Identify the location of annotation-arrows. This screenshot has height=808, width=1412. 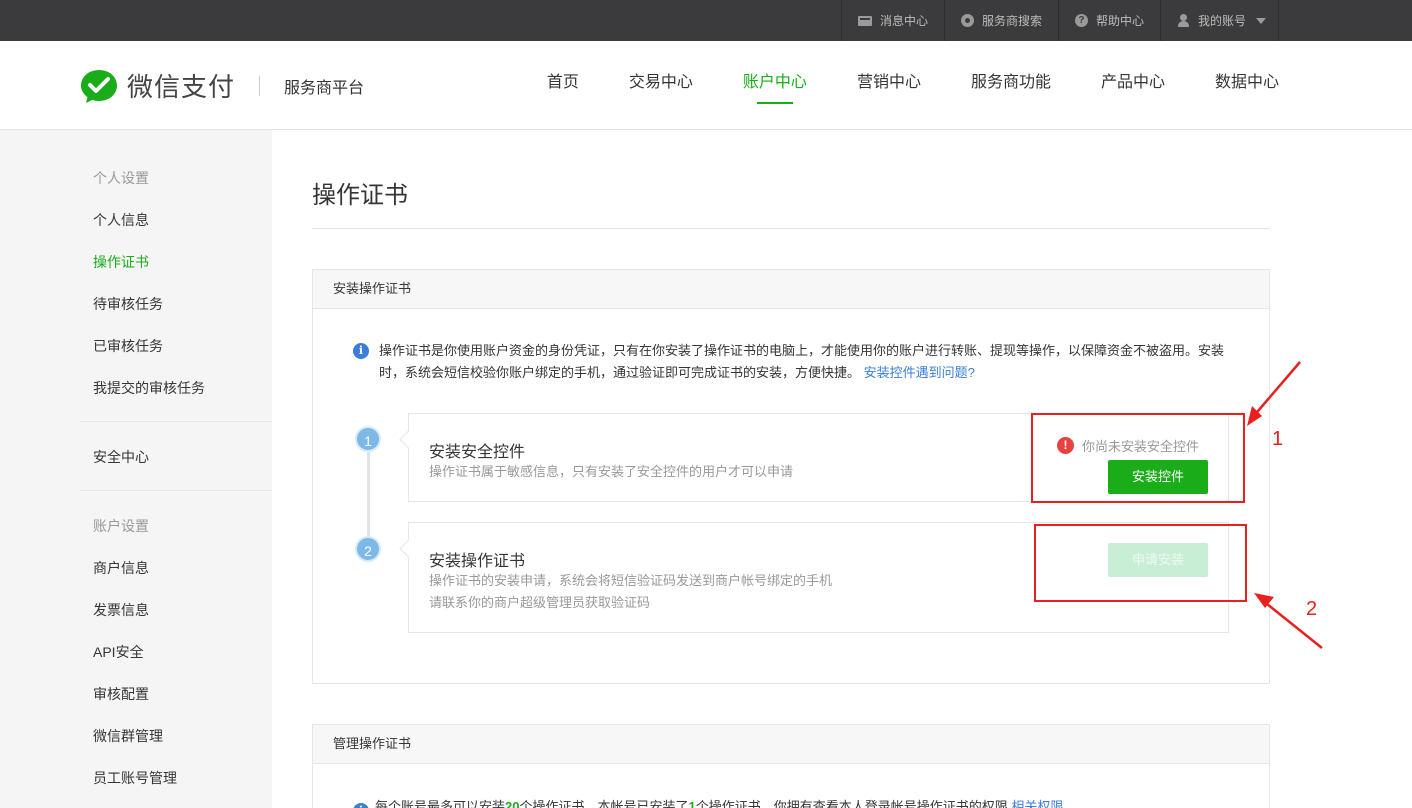
(1285, 505).